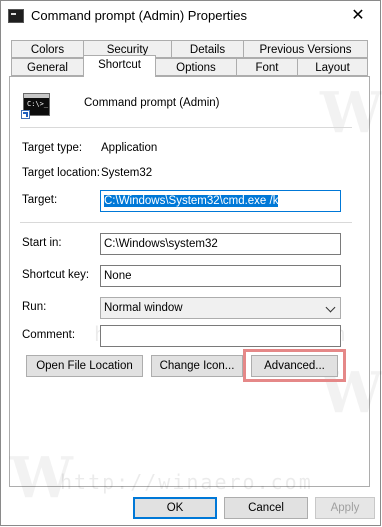  Describe the element at coordinates (305, 49) in the screenshot. I see `tab-previous-versions: Previous Versions` at that location.